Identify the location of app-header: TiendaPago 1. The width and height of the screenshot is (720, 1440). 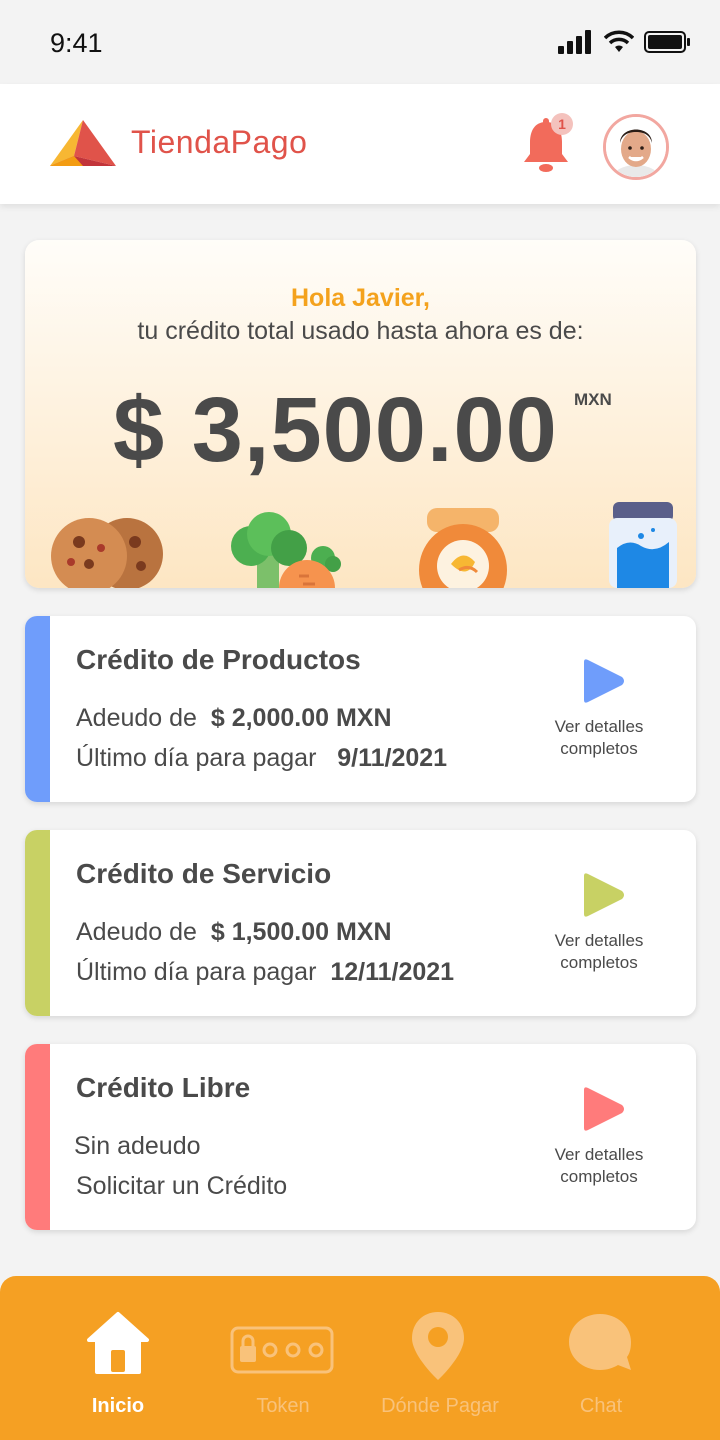
(360, 144).